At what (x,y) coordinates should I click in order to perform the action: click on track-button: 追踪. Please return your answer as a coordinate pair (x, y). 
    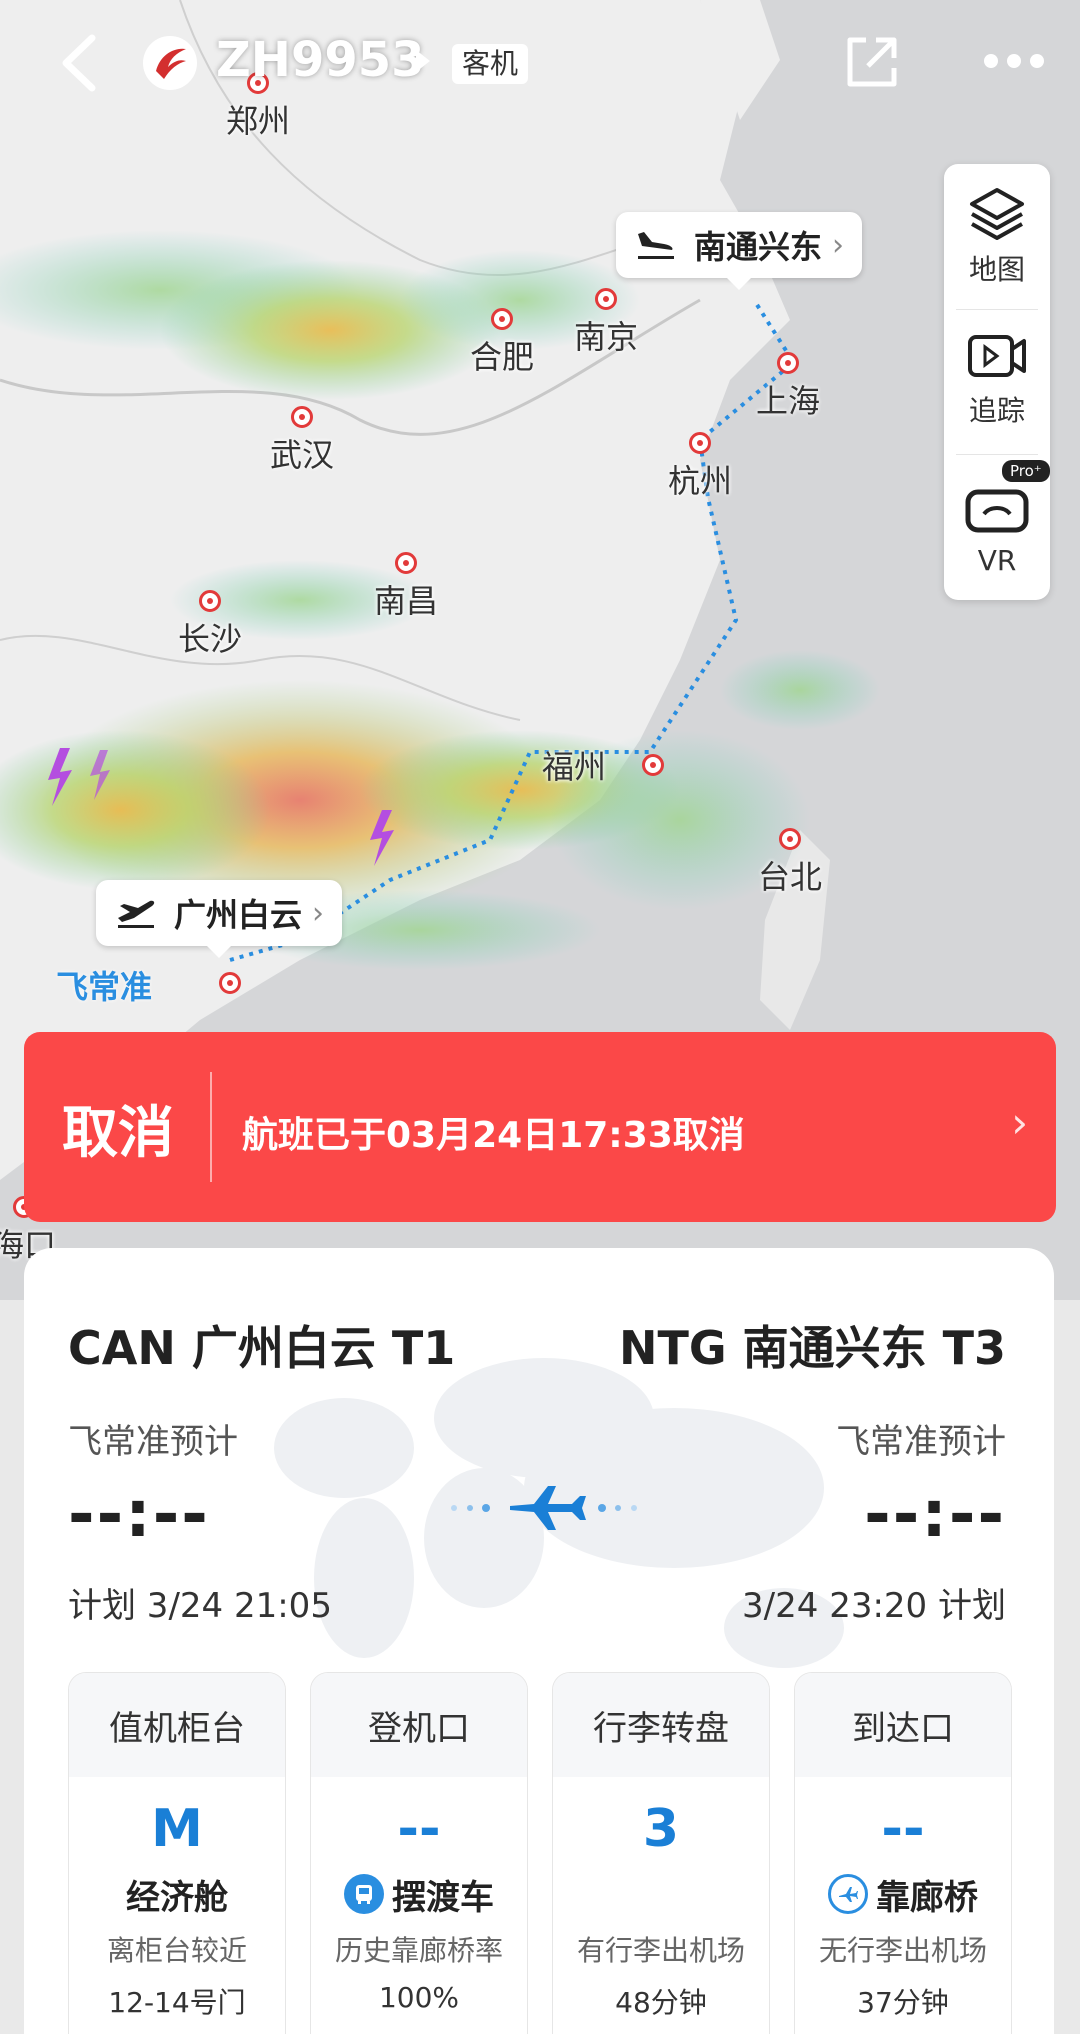
    Looking at the image, I should click on (997, 381).